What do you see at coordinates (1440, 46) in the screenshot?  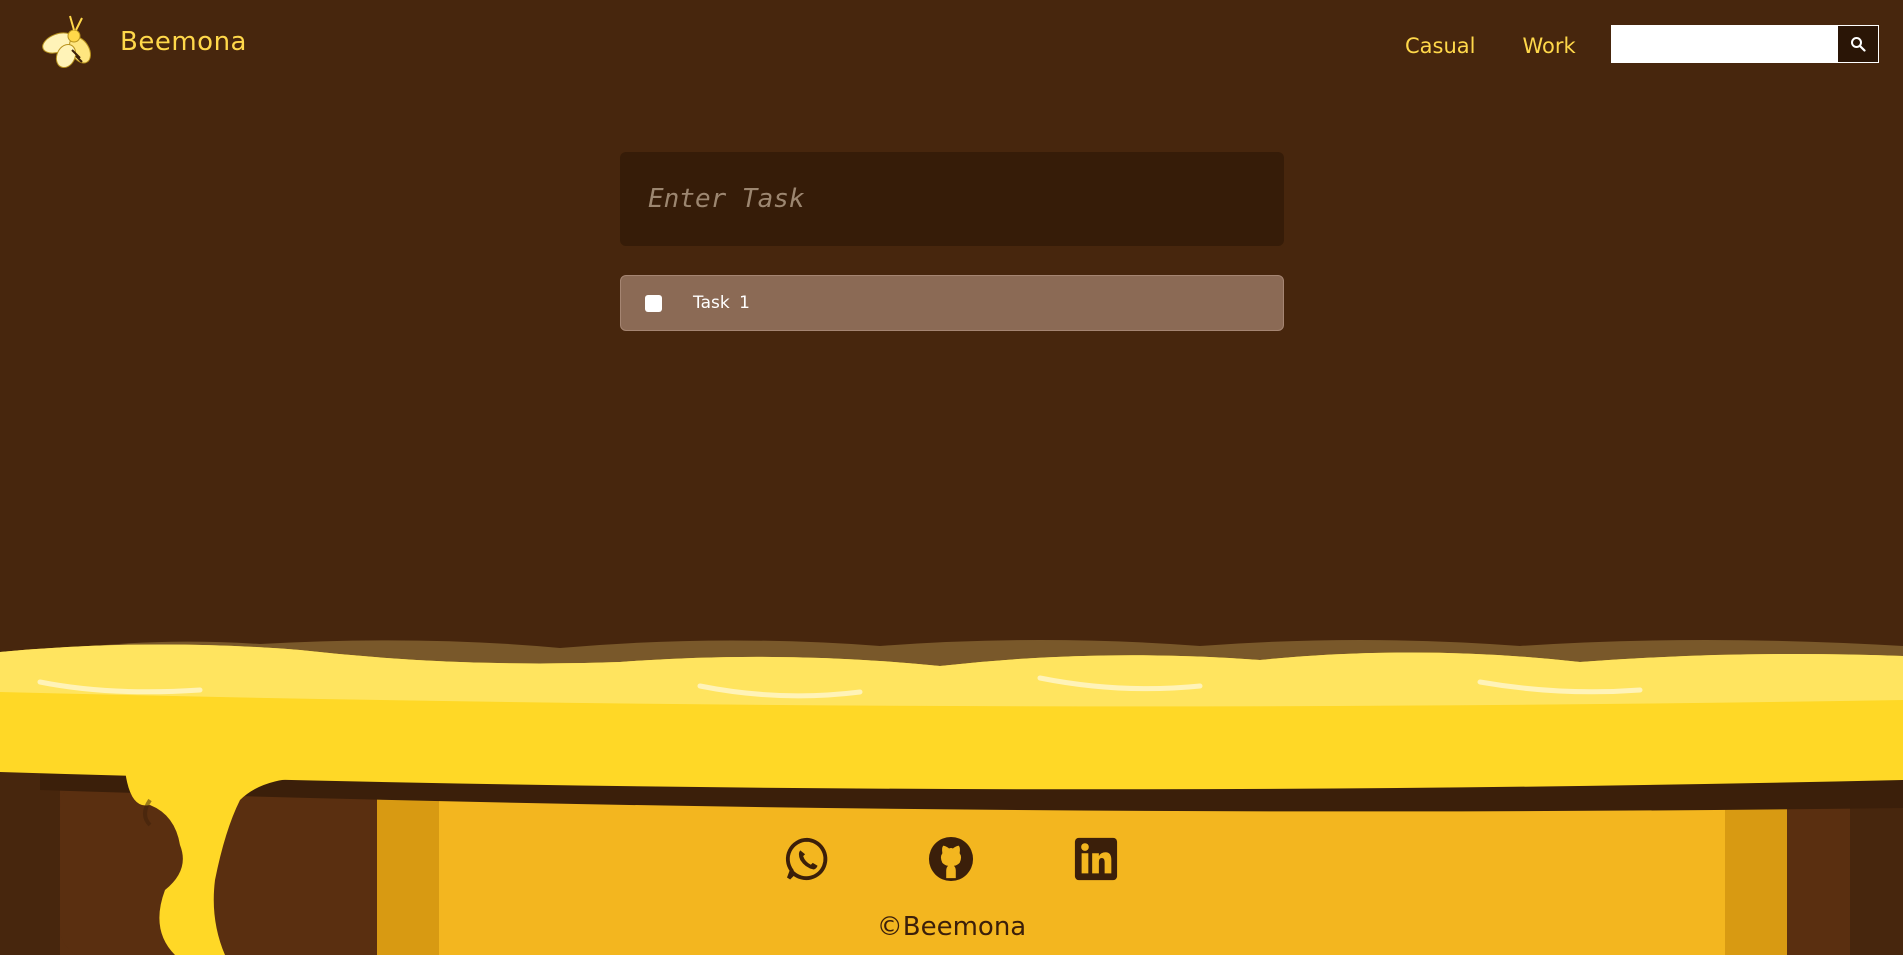 I see `nav-item-casual: Casual` at bounding box center [1440, 46].